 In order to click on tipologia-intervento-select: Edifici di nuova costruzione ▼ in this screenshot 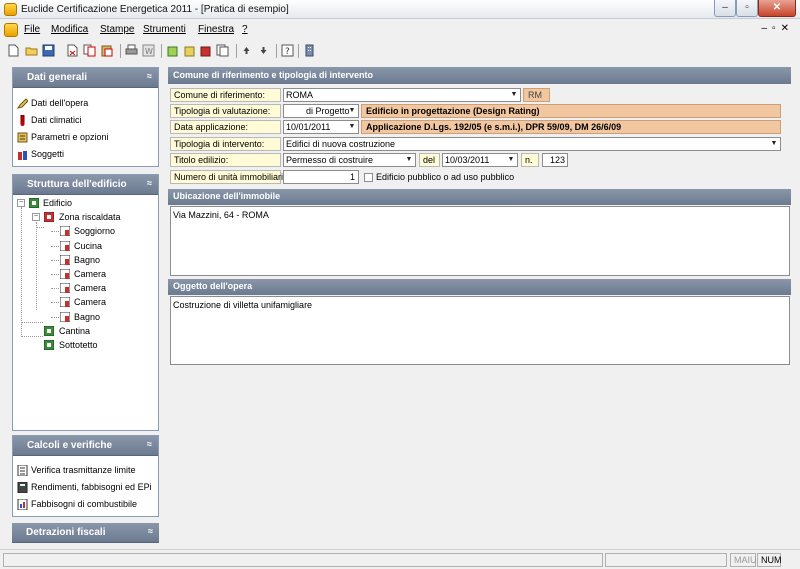, I will do `click(532, 144)`.